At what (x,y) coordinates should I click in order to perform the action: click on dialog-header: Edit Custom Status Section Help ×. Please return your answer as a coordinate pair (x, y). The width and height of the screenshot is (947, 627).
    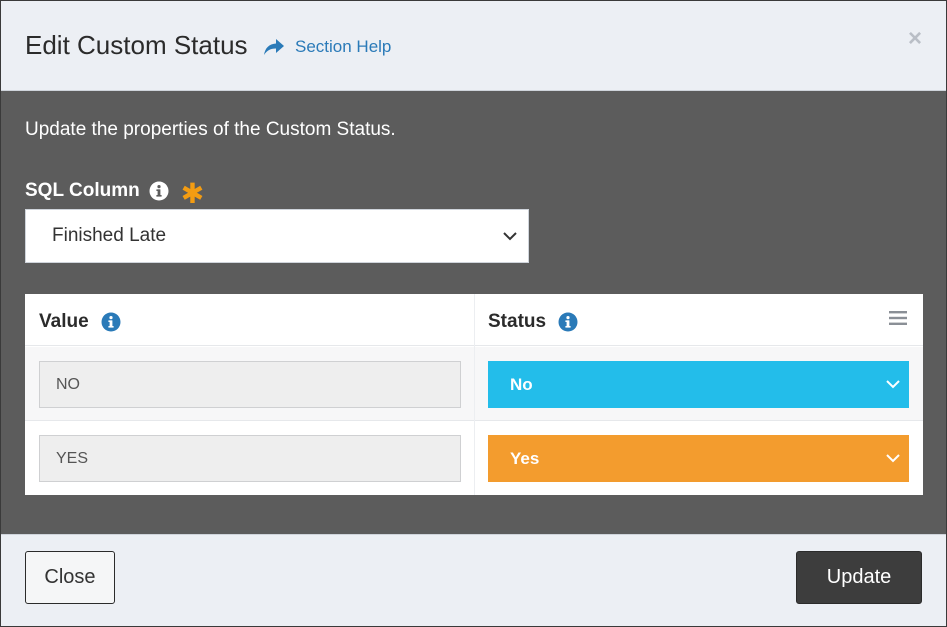
    Looking at the image, I should click on (473, 46).